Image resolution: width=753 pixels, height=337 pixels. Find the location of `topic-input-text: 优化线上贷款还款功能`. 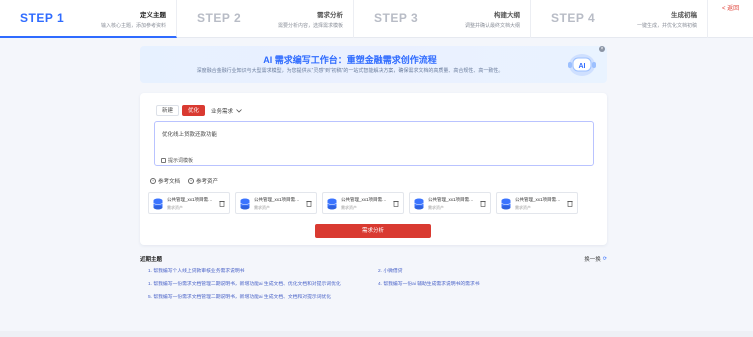

topic-input-text: 优化线上贷款还款功能 is located at coordinates (189, 134).